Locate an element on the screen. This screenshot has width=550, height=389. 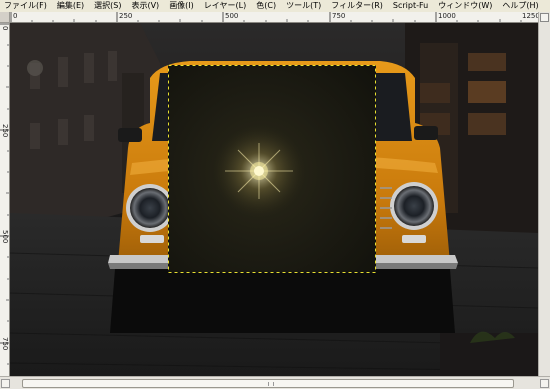
hruler-label-0: 0 is located at coordinates (15, 16).